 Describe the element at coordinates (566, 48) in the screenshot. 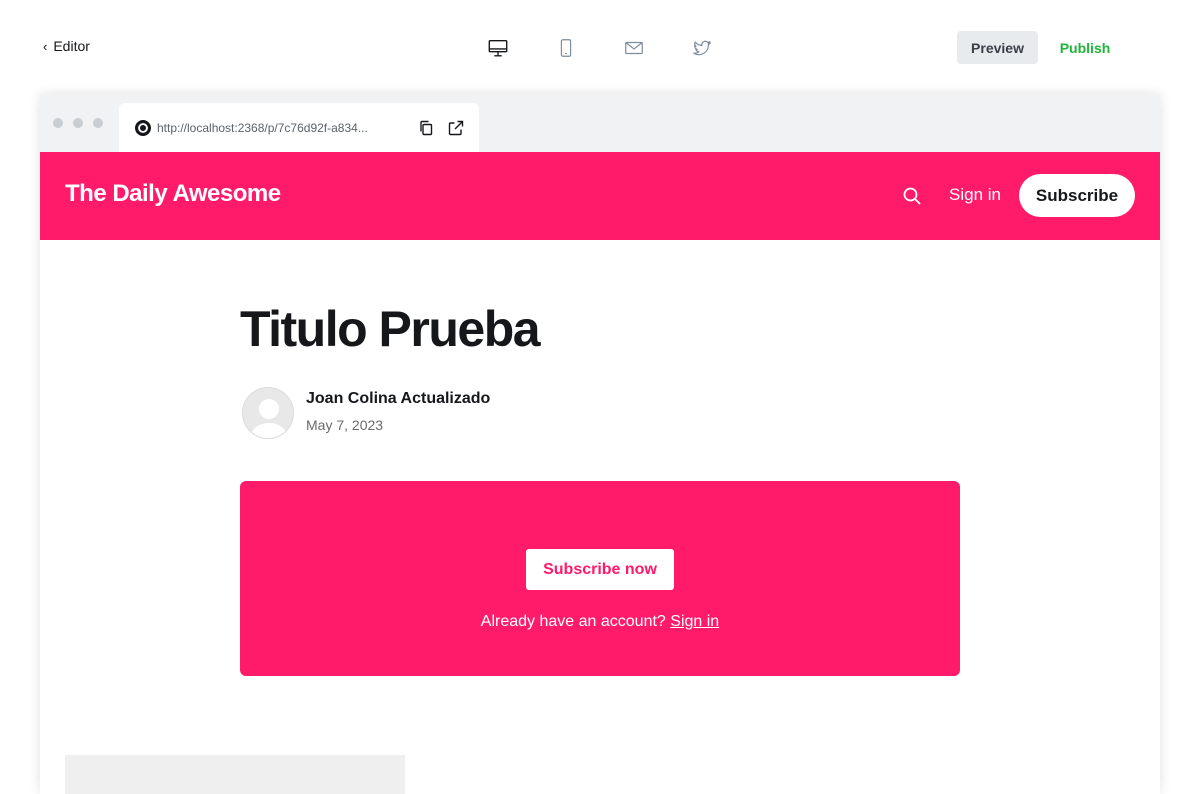

I see `mobile-icon` at that location.